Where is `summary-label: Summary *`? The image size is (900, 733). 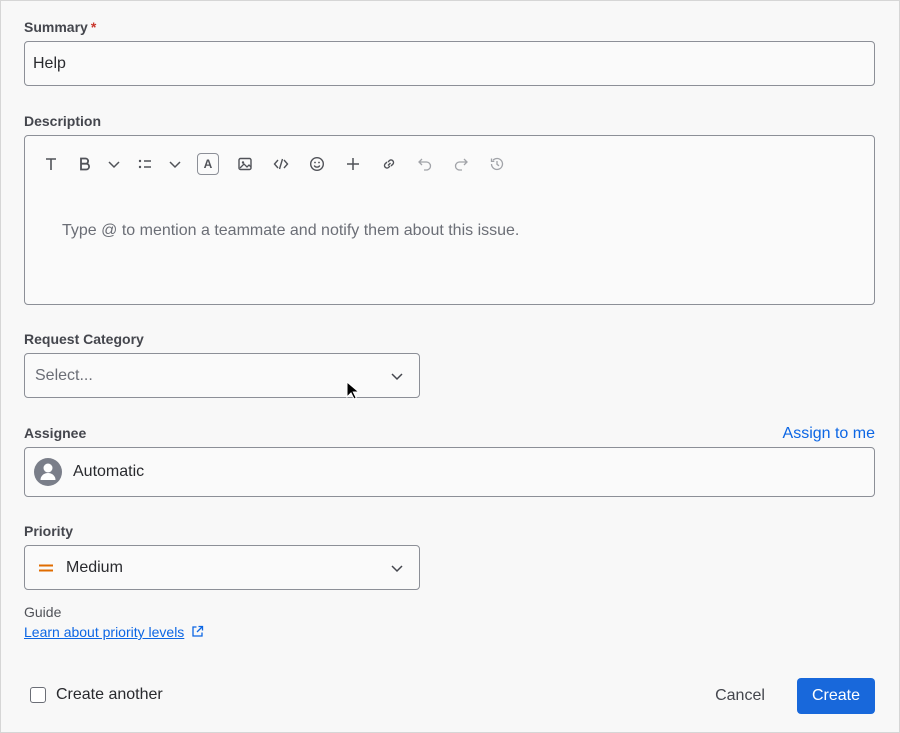 summary-label: Summary * is located at coordinates (60, 27).